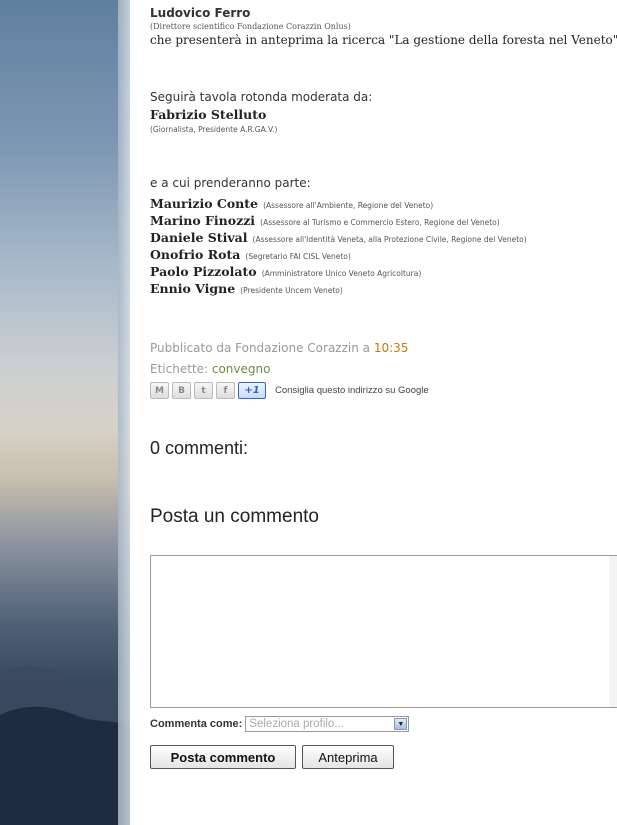 The height and width of the screenshot is (825, 617). What do you see at coordinates (181, 390) in the screenshot?
I see `blogger-icon: B` at bounding box center [181, 390].